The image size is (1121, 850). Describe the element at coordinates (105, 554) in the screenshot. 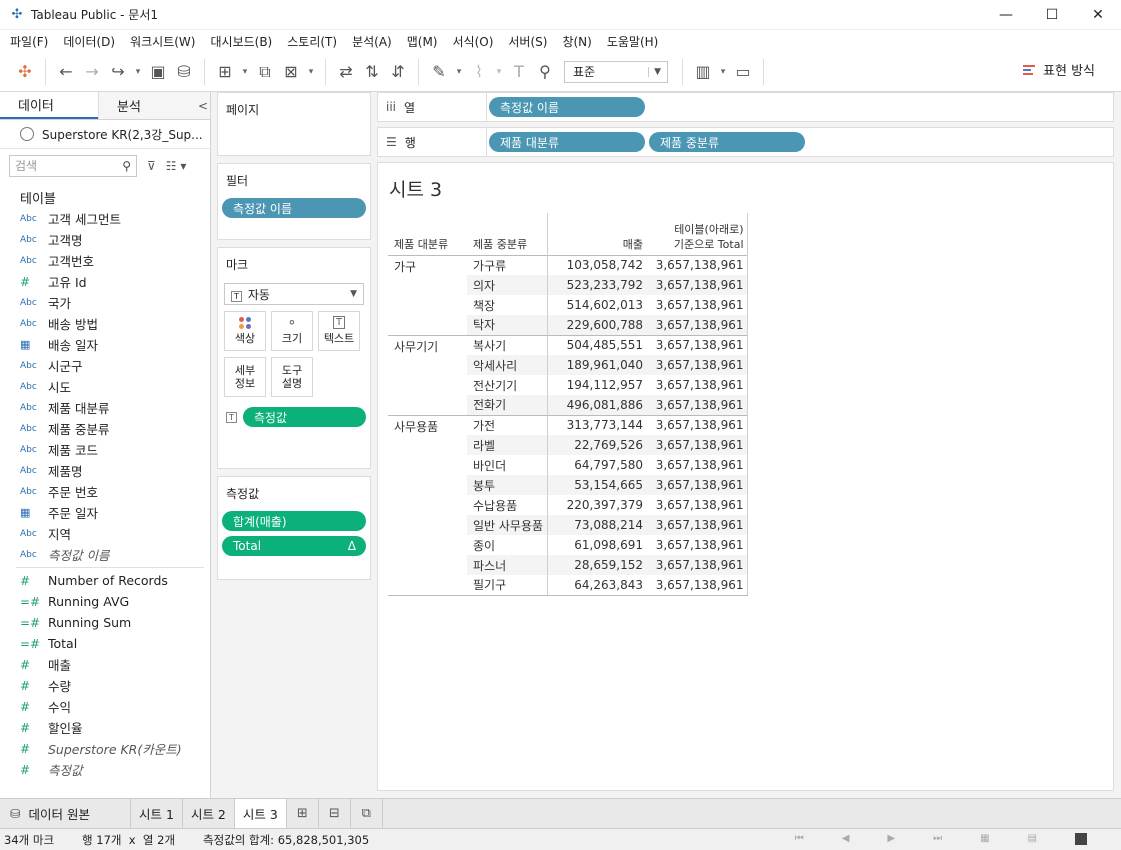

I see `field-item: Abc 측정값 이름` at that location.